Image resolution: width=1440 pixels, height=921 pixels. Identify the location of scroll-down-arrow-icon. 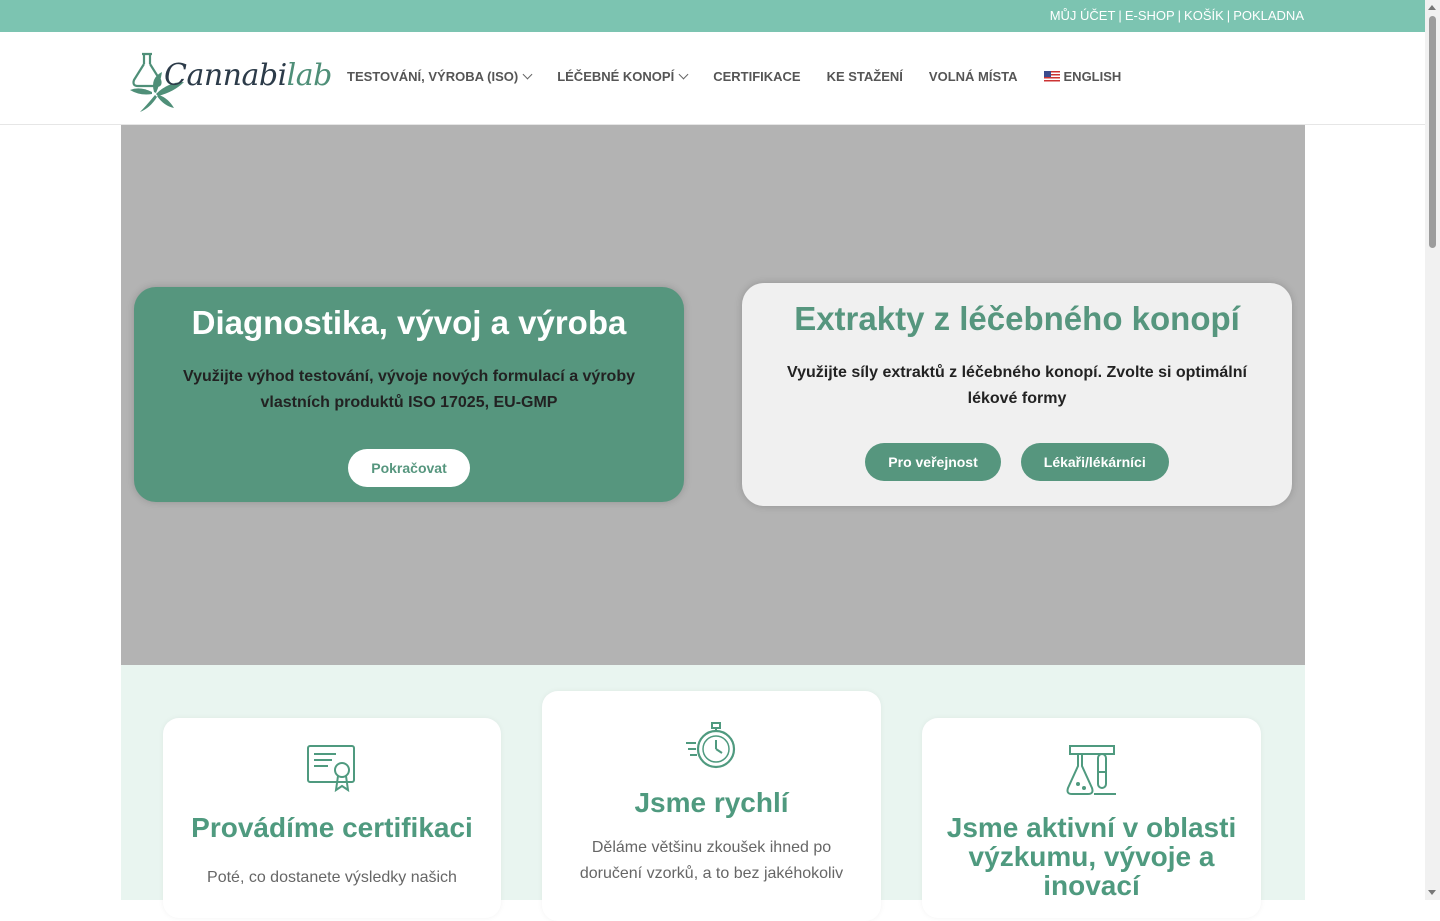
(1432, 892).